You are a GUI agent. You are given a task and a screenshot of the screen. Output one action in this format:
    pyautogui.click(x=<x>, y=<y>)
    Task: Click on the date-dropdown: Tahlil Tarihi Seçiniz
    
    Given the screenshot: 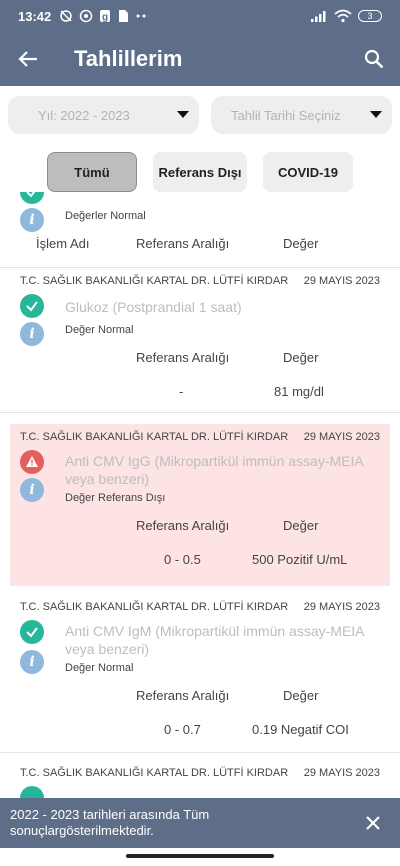 What is the action you would take?
    pyautogui.click(x=301, y=115)
    